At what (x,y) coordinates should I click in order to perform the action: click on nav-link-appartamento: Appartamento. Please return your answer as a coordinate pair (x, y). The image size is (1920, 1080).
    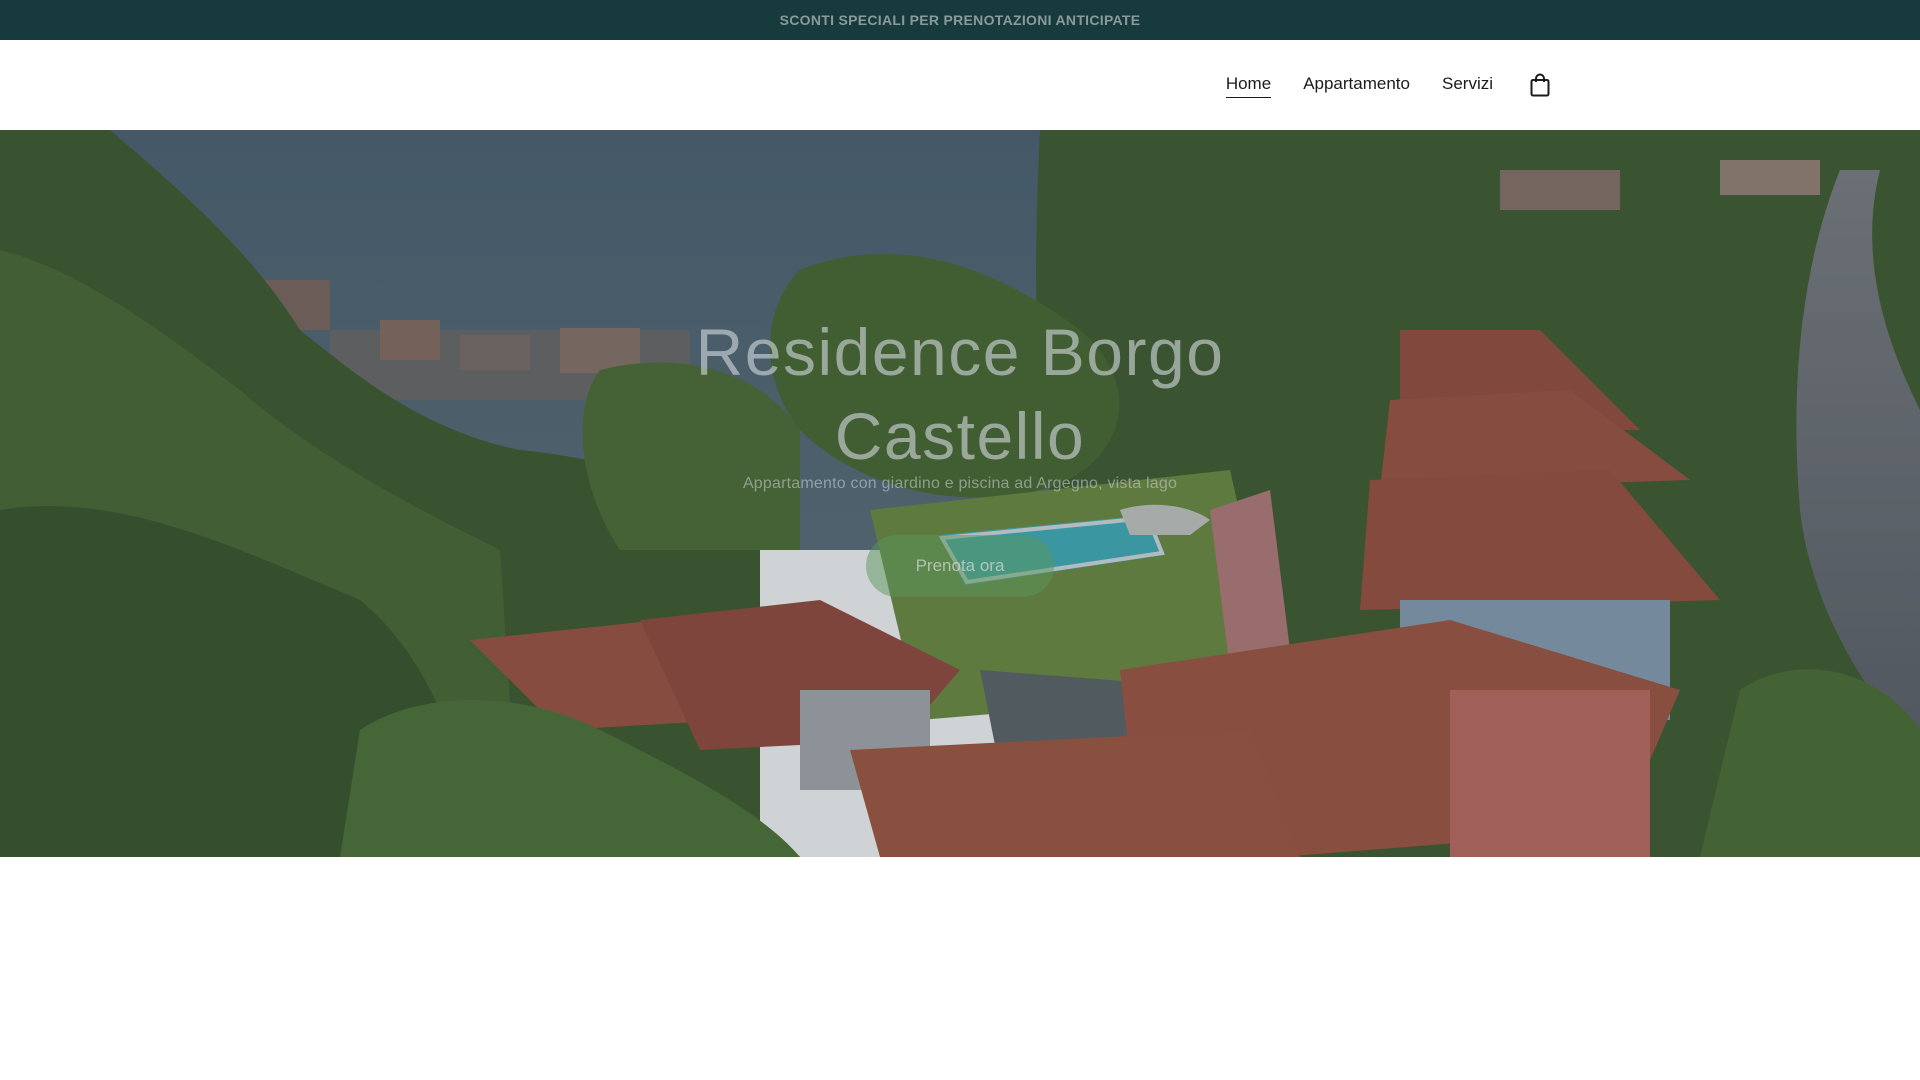
    Looking at the image, I should click on (1356, 85).